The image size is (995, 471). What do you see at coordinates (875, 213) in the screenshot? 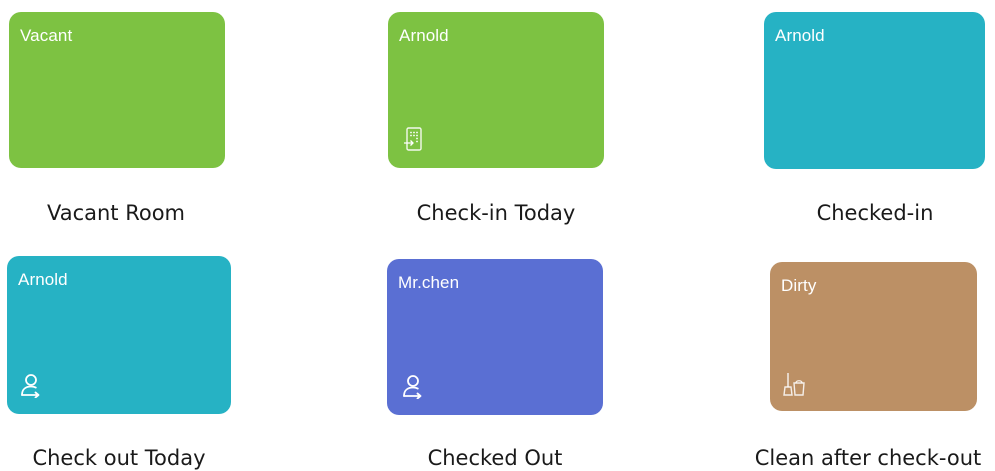
I see `caption-checked-in: Checked-in` at bounding box center [875, 213].